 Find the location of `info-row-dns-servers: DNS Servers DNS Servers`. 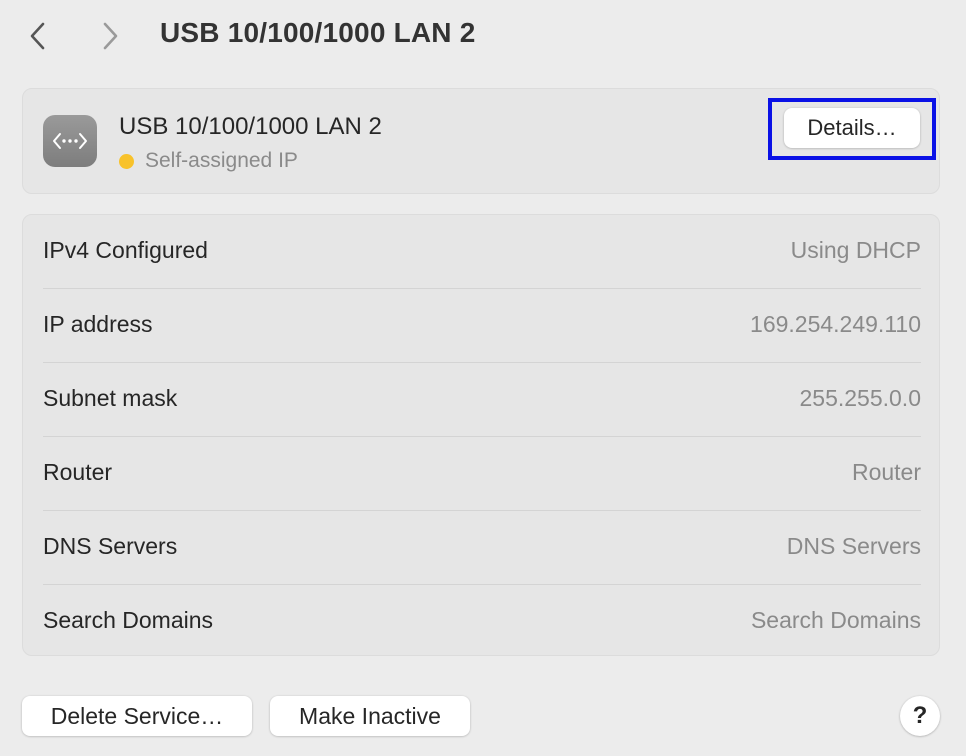

info-row-dns-servers: DNS Servers DNS Servers is located at coordinates (482, 548).